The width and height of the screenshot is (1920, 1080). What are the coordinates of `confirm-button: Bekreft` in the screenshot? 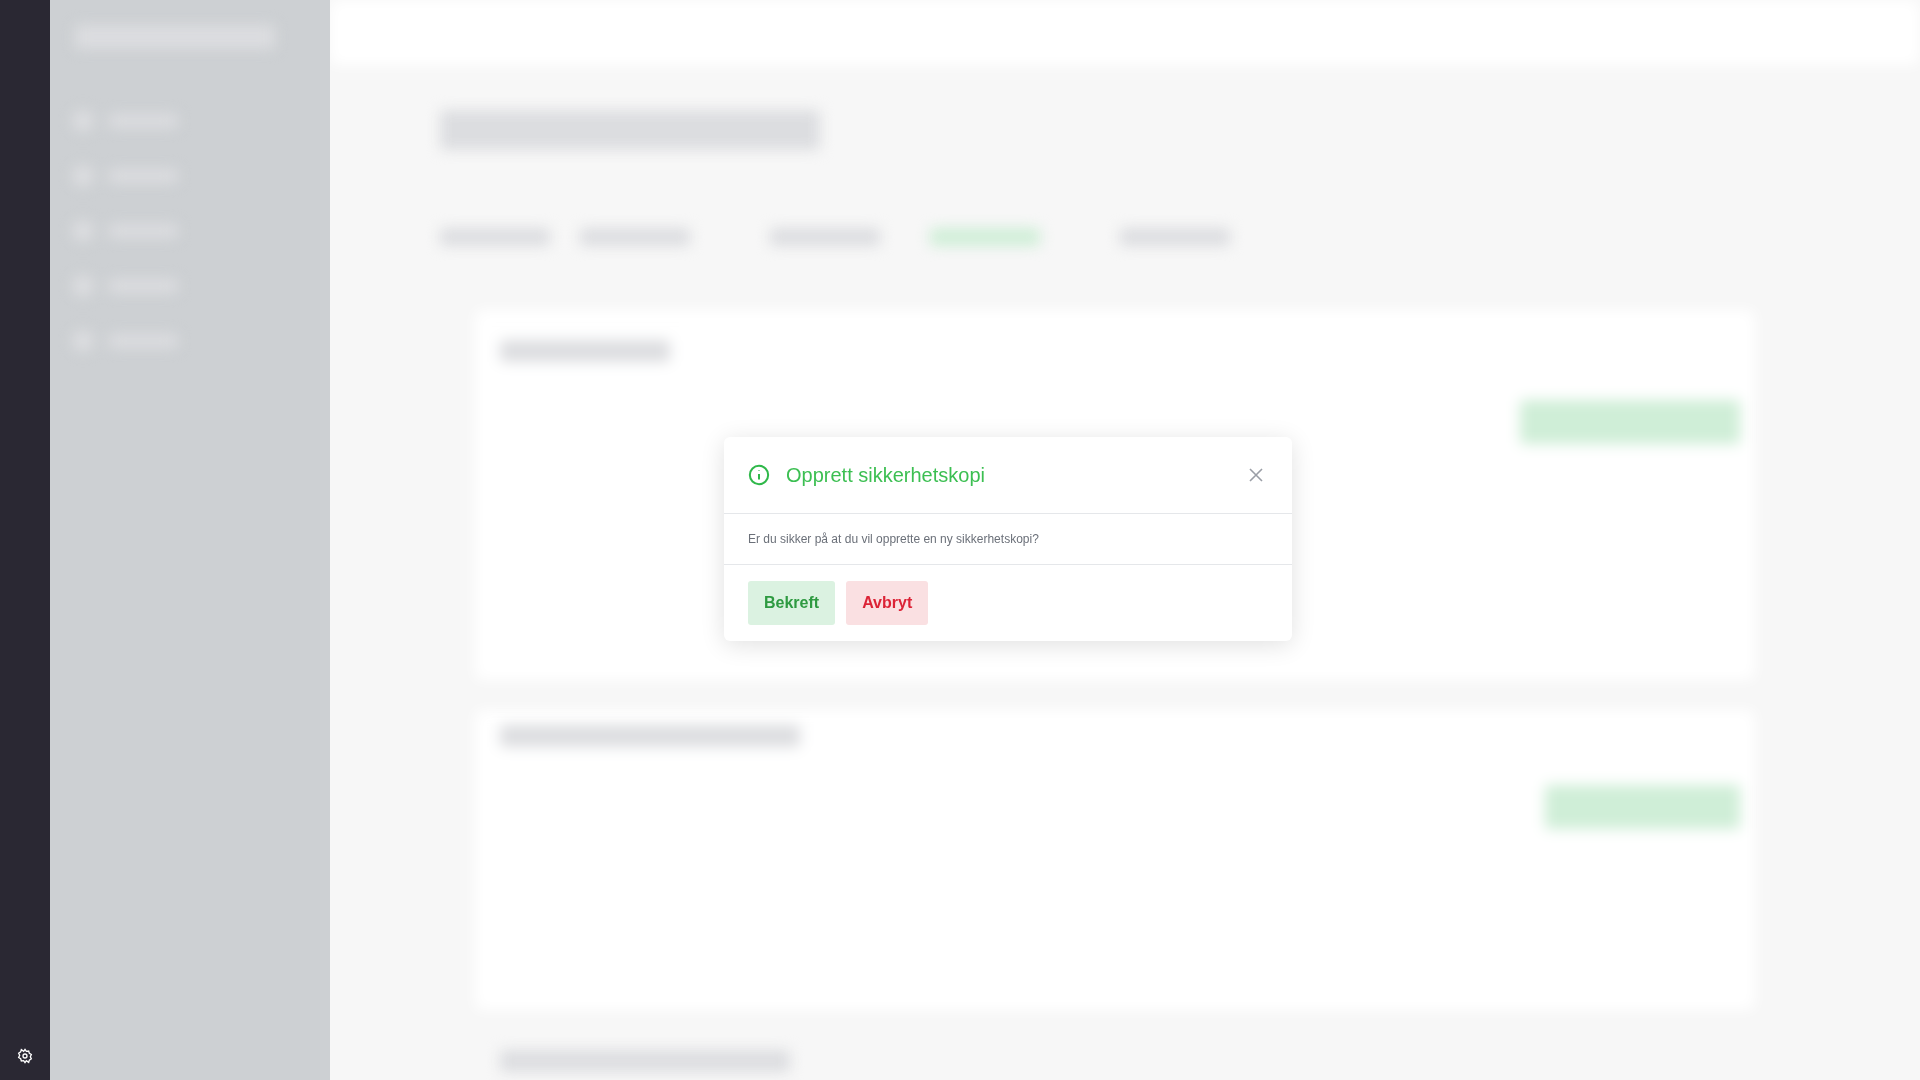 It's located at (792, 603).